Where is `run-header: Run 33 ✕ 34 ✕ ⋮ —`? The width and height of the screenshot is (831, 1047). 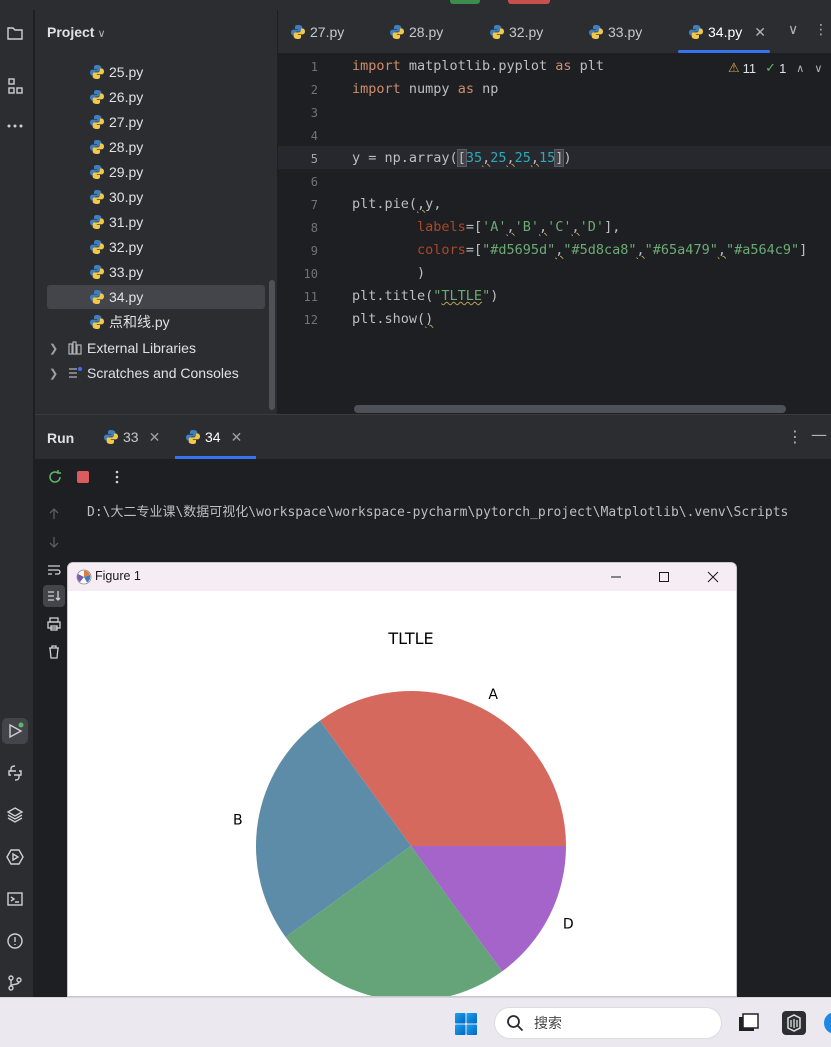
run-header: Run 33 ✕ 34 ✕ ⋮ — is located at coordinates (433, 437).